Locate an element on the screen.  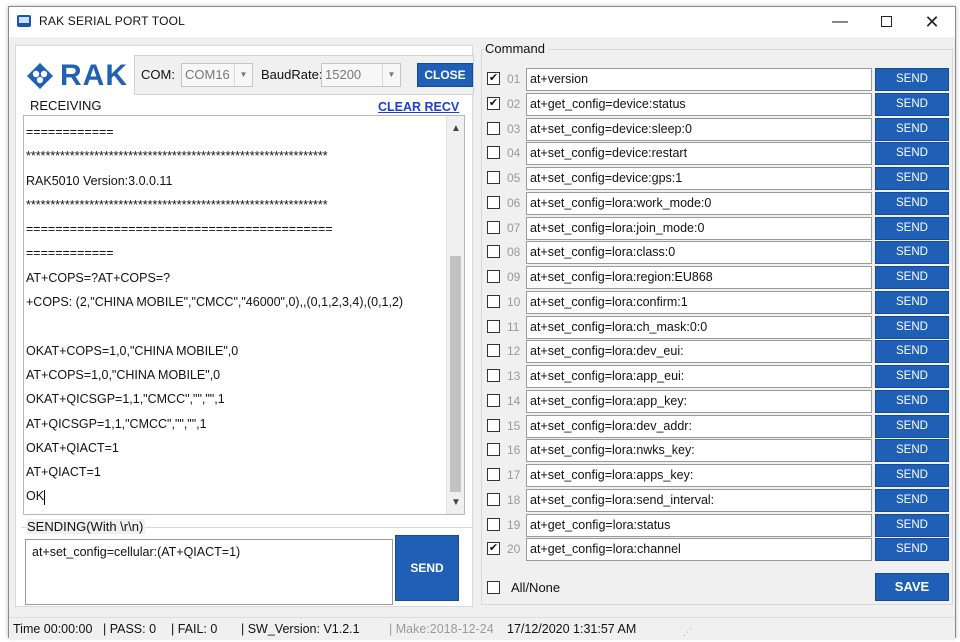
command-input: at+set_config=lora:send_interval: is located at coordinates (699, 500).